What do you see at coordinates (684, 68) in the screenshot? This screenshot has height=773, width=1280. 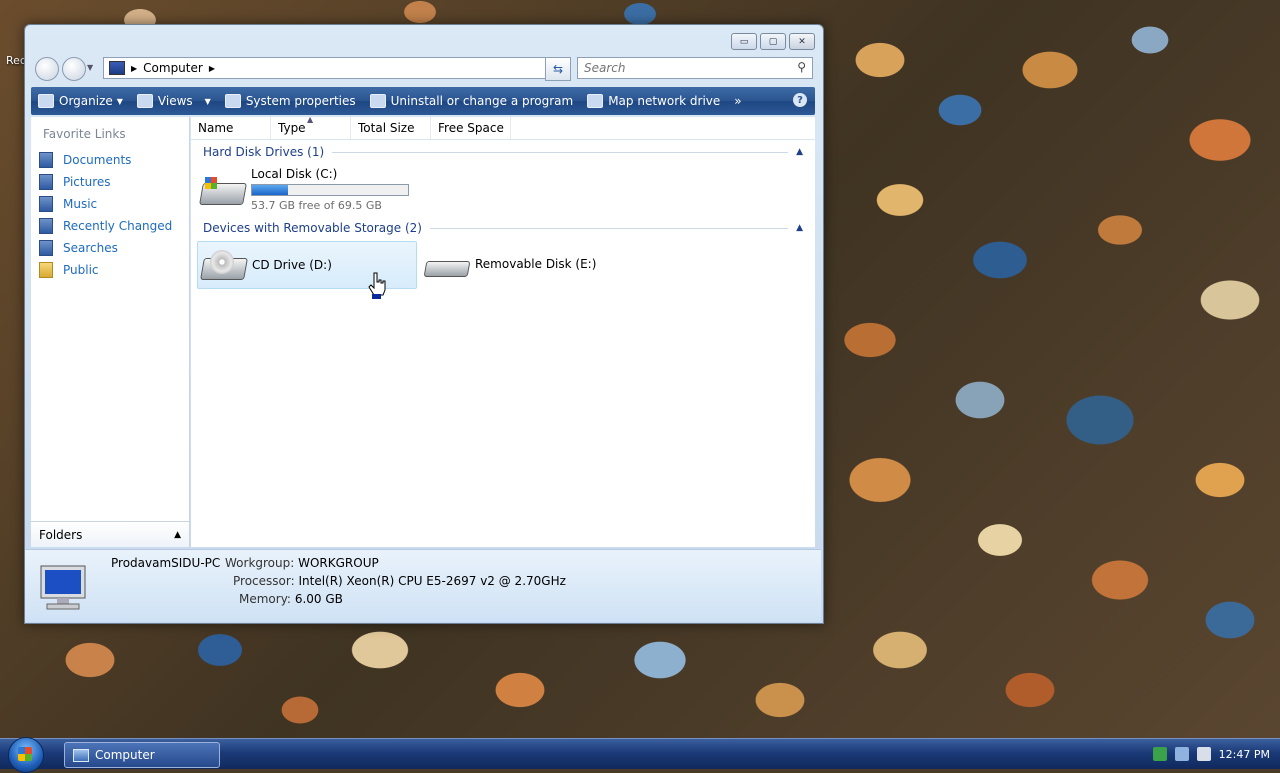 I see `search-input` at bounding box center [684, 68].